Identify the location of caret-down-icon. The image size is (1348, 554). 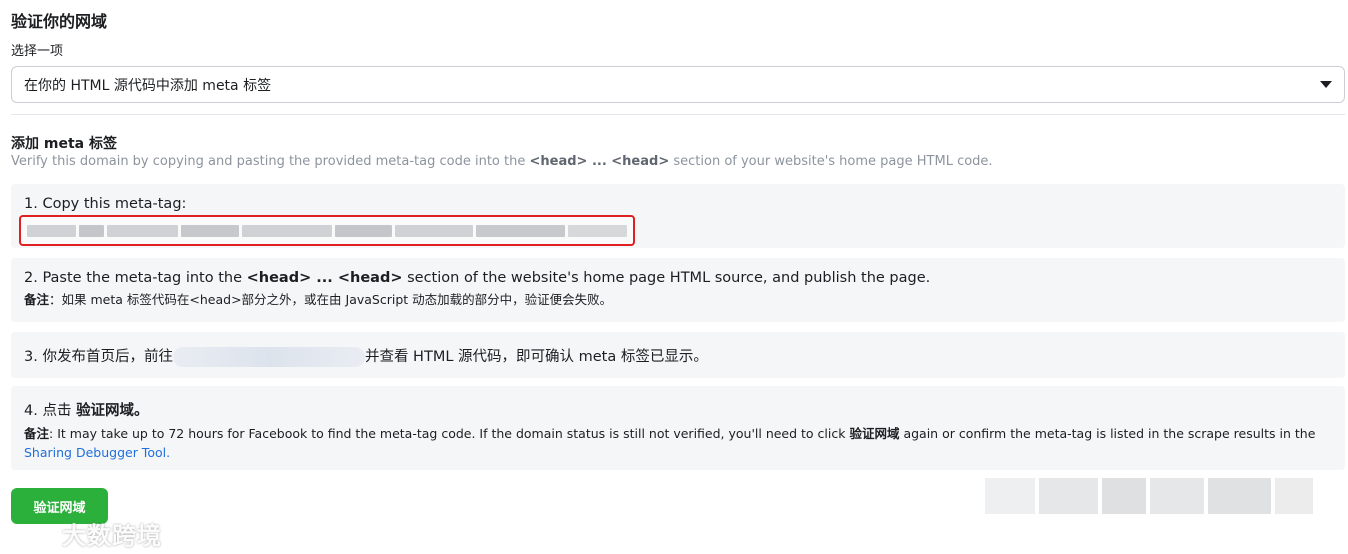
(1326, 84).